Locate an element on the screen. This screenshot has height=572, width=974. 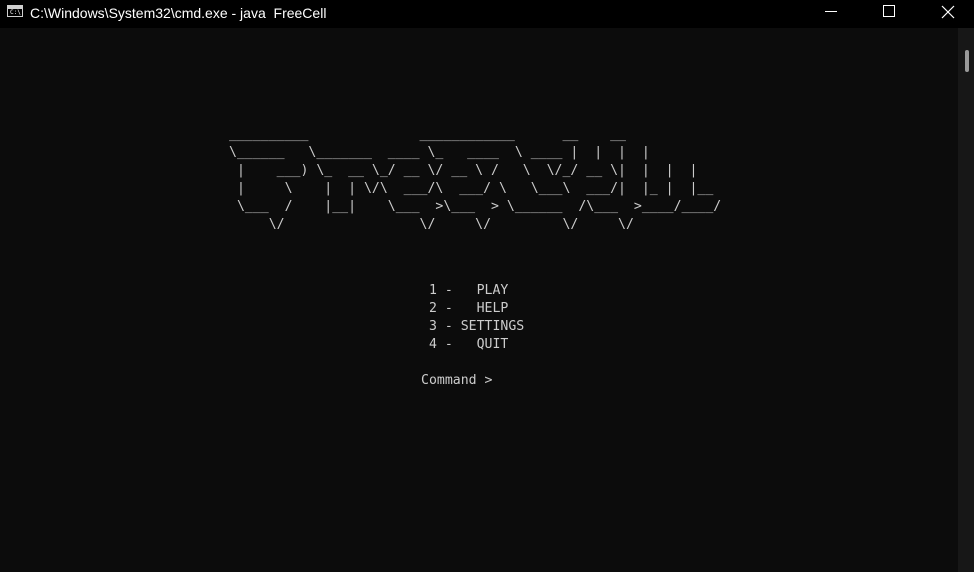
menu-item-help: 2 - HELP is located at coordinates (465, 308).